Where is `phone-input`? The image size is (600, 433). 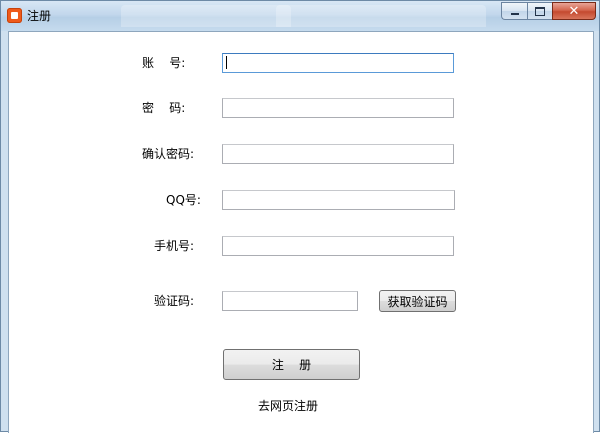
phone-input is located at coordinates (338, 246).